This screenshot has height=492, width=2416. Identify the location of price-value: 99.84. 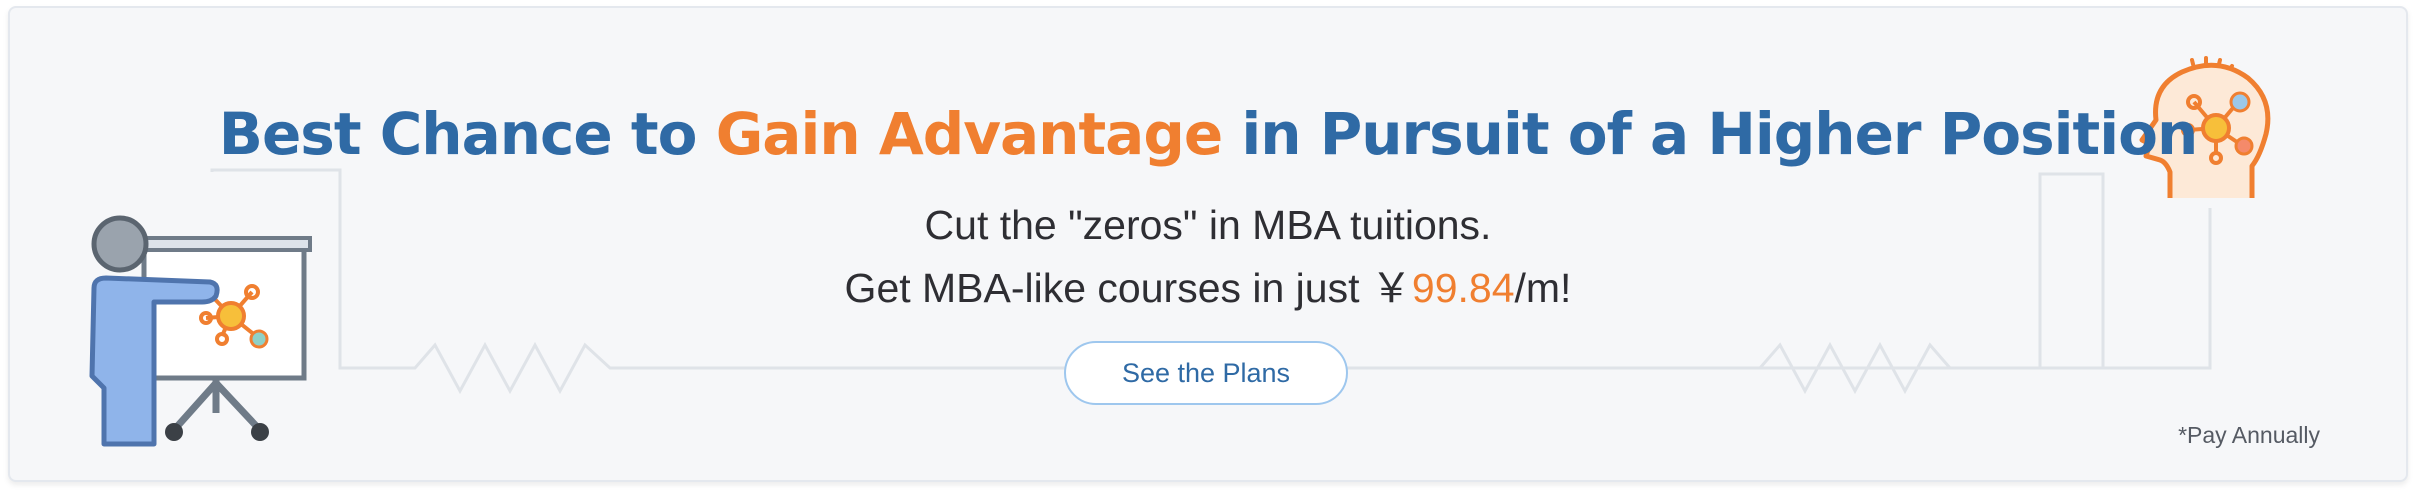
(1463, 288).